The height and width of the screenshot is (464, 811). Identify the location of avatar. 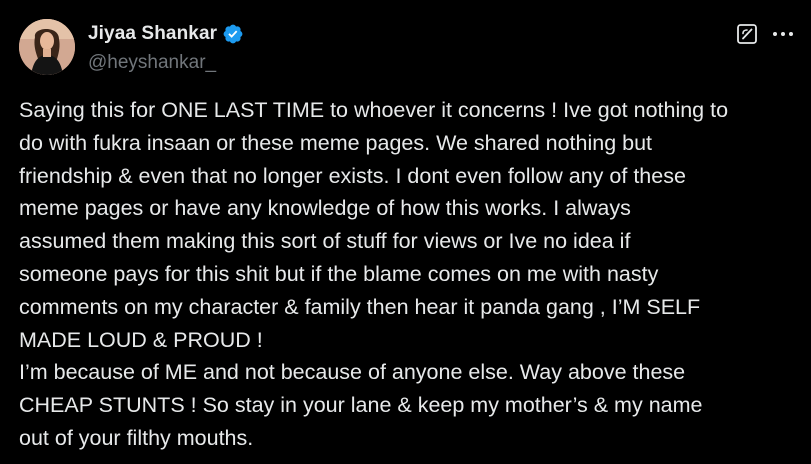
(47, 47).